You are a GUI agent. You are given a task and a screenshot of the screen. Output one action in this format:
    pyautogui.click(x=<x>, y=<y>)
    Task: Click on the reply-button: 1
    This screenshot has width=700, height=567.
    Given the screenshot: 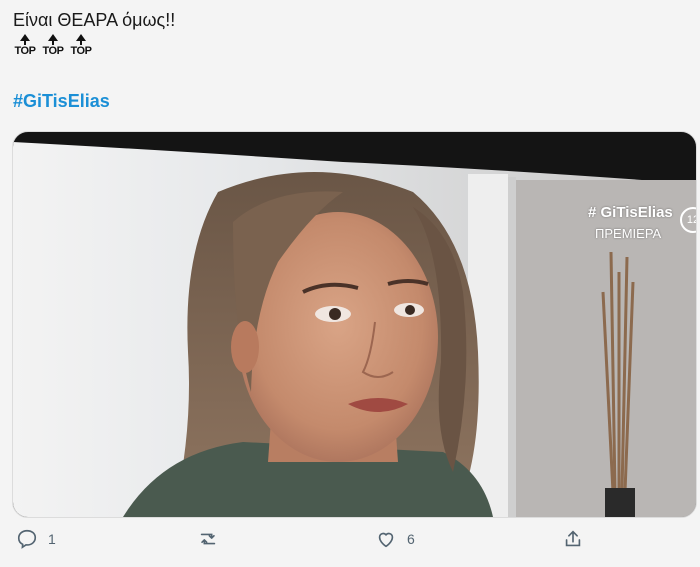 What is the action you would take?
    pyautogui.click(x=36, y=539)
    